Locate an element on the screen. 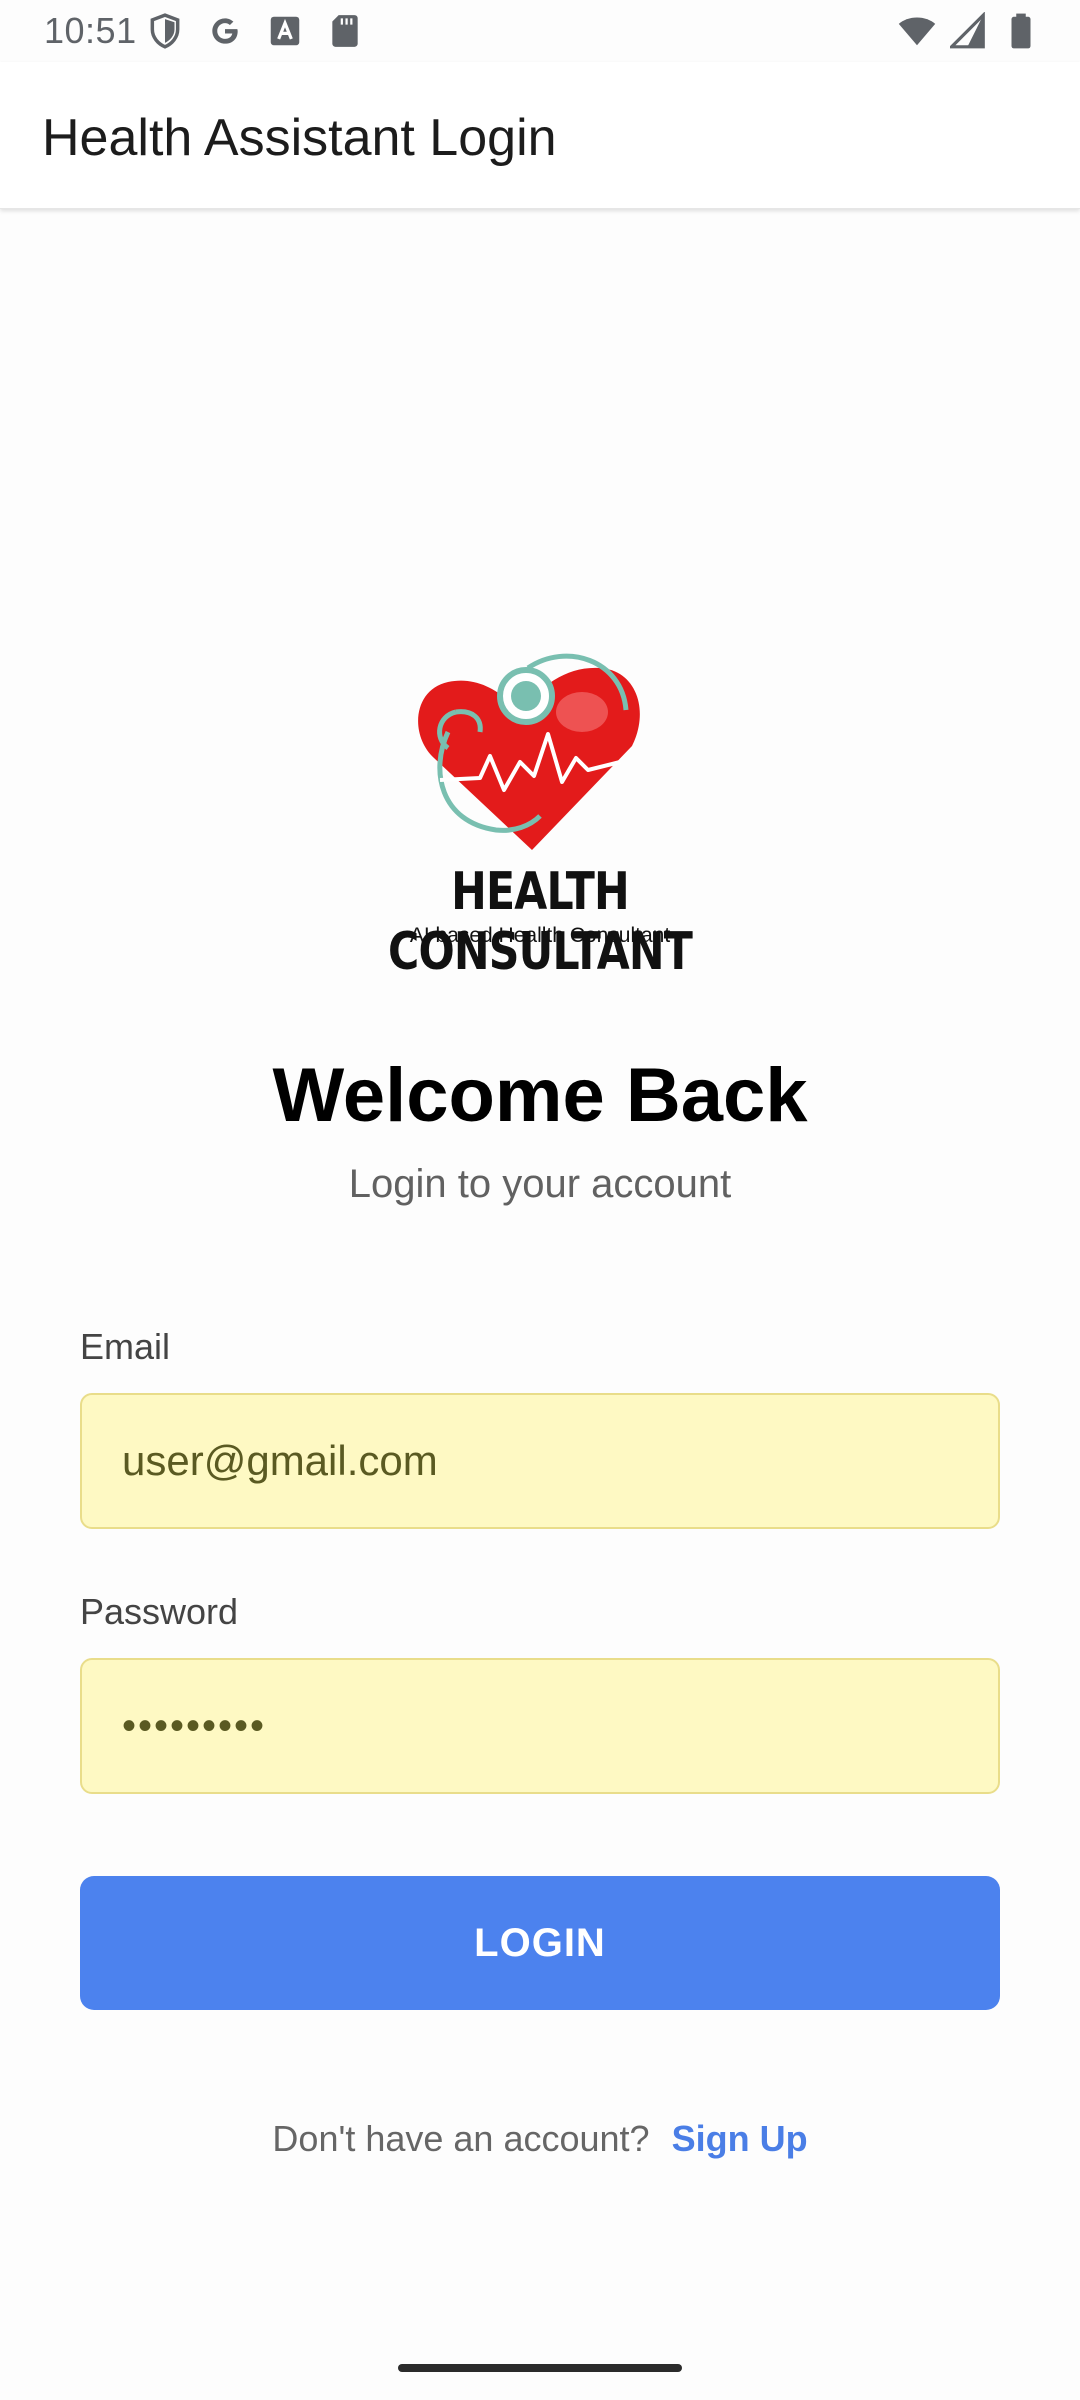 The height and width of the screenshot is (2400, 1080). font-icon is located at coordinates (285, 31).